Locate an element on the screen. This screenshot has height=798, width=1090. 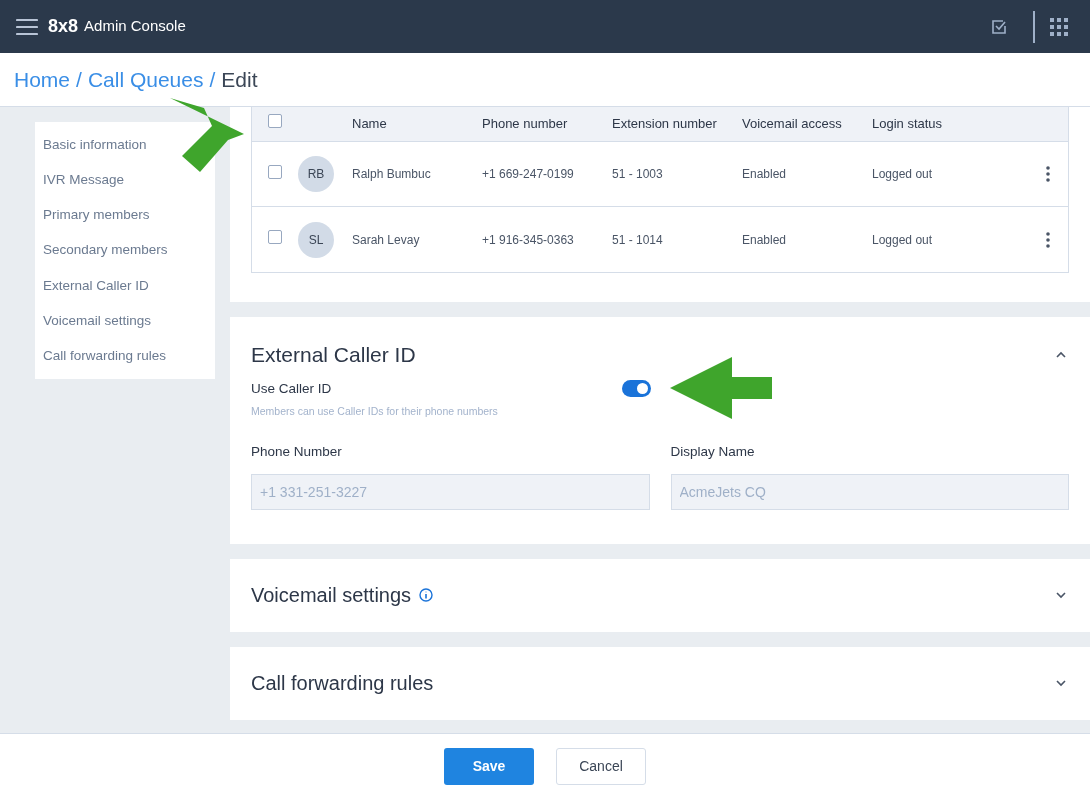
column-header: Voicemail access is located at coordinates (792, 124).